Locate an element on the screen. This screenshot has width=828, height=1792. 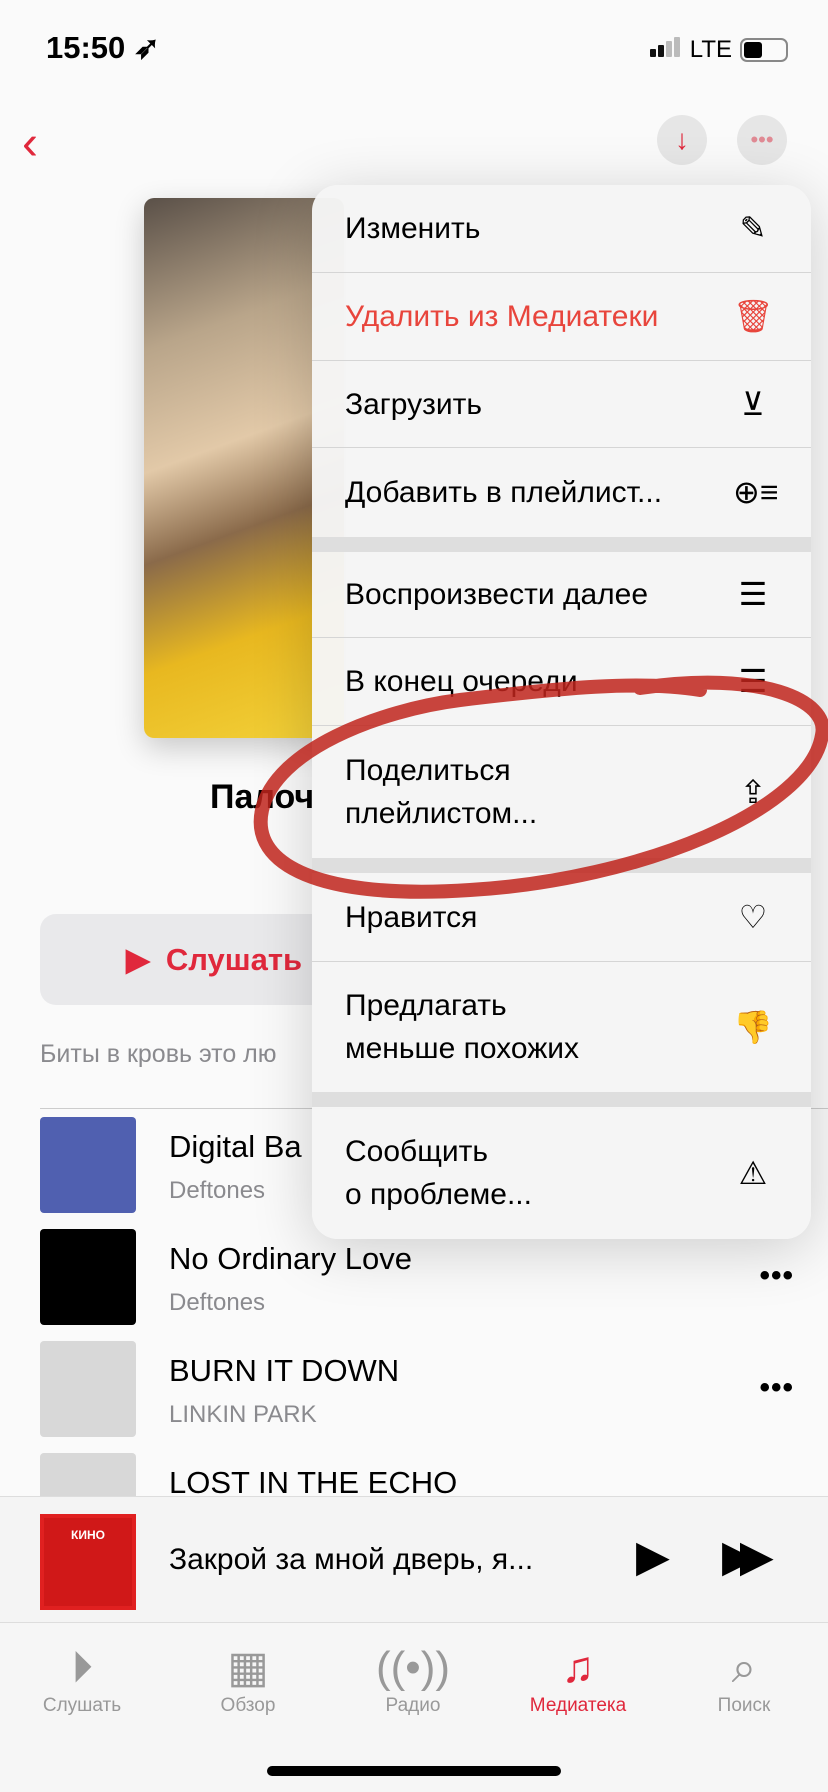
annotation-circle is located at coordinates (540, 787).